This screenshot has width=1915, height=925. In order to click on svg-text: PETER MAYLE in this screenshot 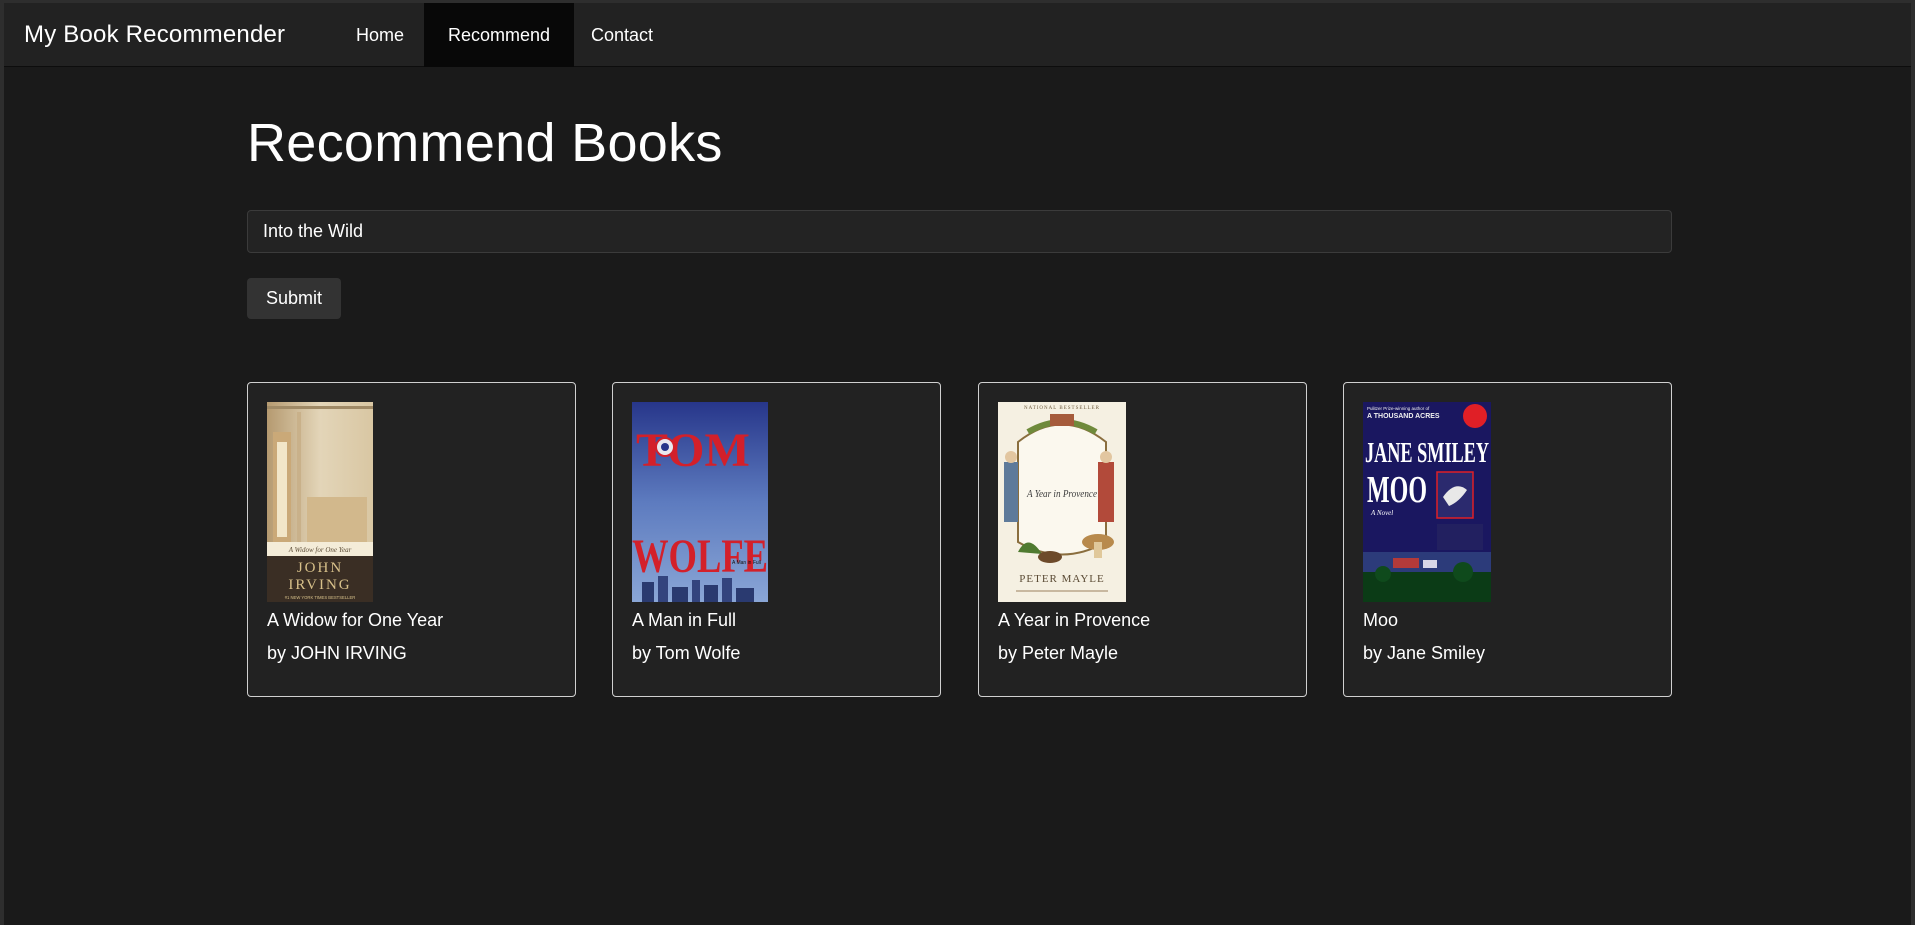, I will do `click(1061, 579)`.